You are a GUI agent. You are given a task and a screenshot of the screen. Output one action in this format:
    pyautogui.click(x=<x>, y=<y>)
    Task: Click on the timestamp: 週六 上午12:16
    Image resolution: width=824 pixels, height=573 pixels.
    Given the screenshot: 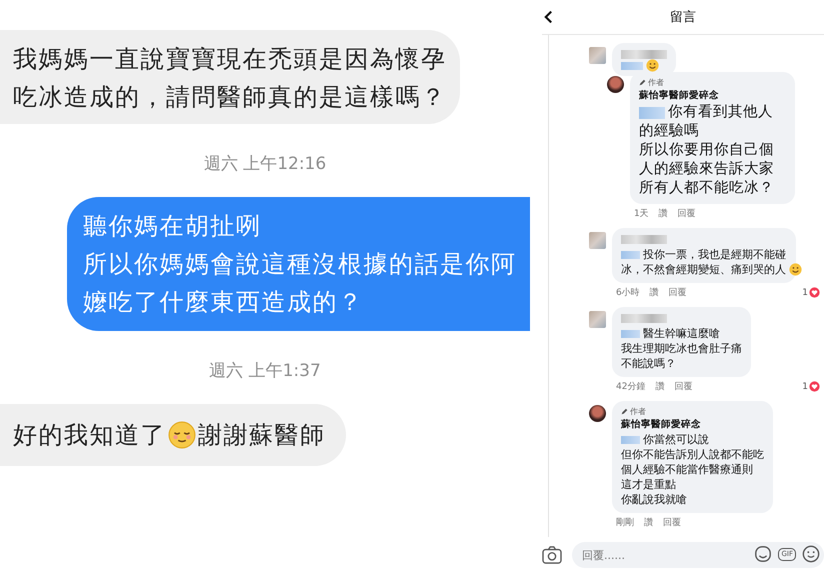 What is the action you would take?
    pyautogui.click(x=265, y=164)
    